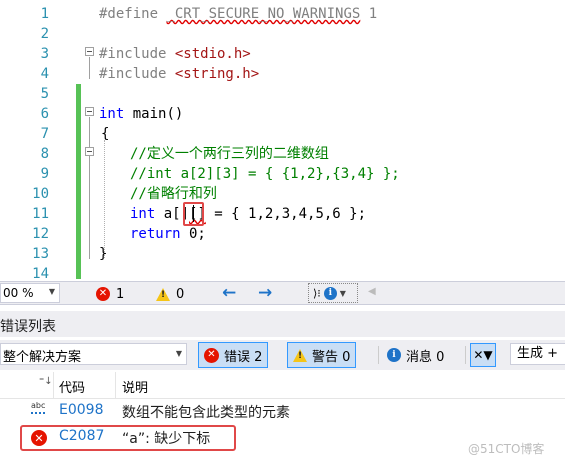  Describe the element at coordinates (93, 354) in the screenshot. I see `scope-dropdown: 整个解决方案 ▼` at that location.